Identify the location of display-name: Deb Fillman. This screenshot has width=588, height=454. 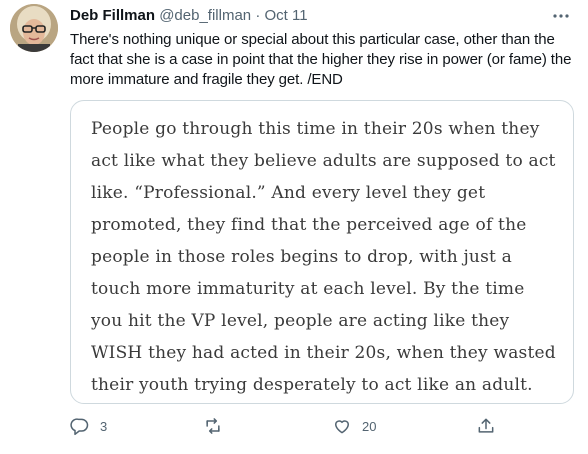
(112, 15).